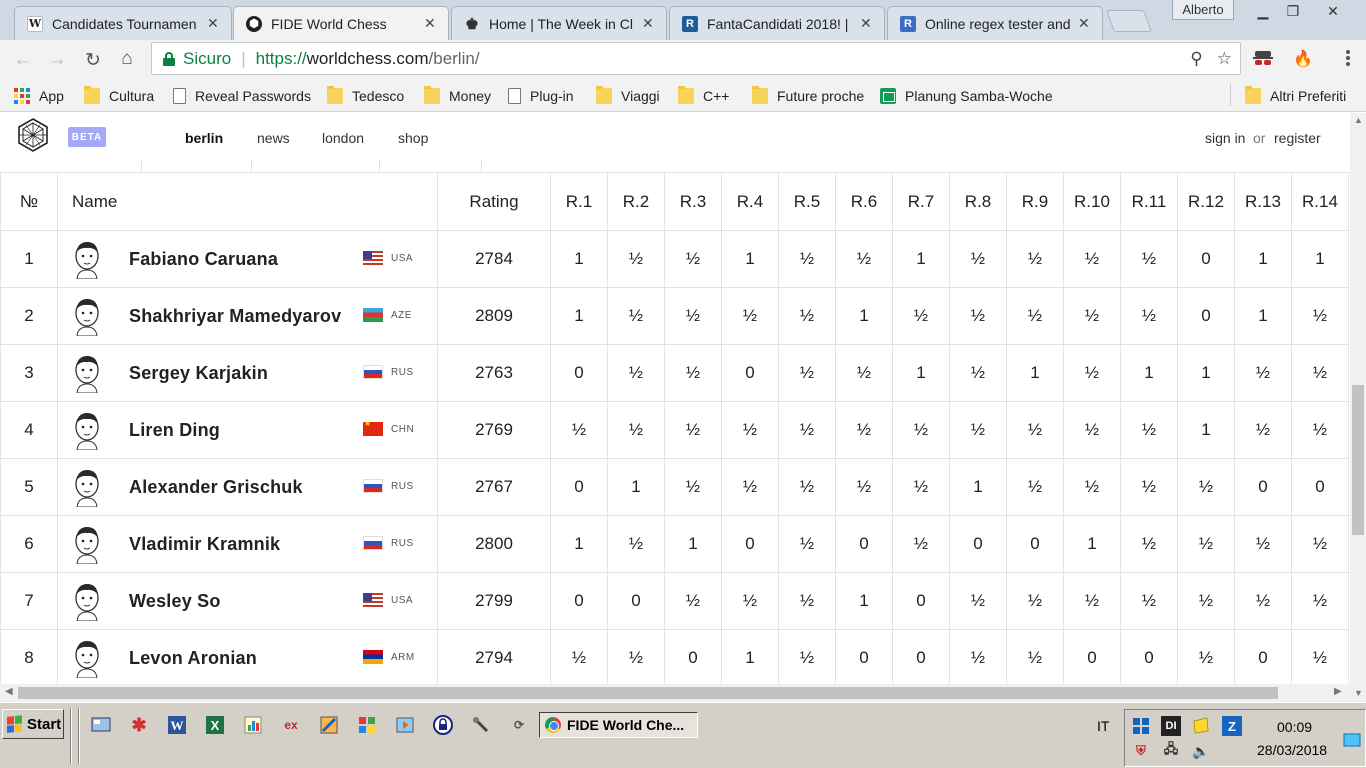  What do you see at coordinates (1196, 59) in the screenshot?
I see `zoom-icon: ⚲` at bounding box center [1196, 59].